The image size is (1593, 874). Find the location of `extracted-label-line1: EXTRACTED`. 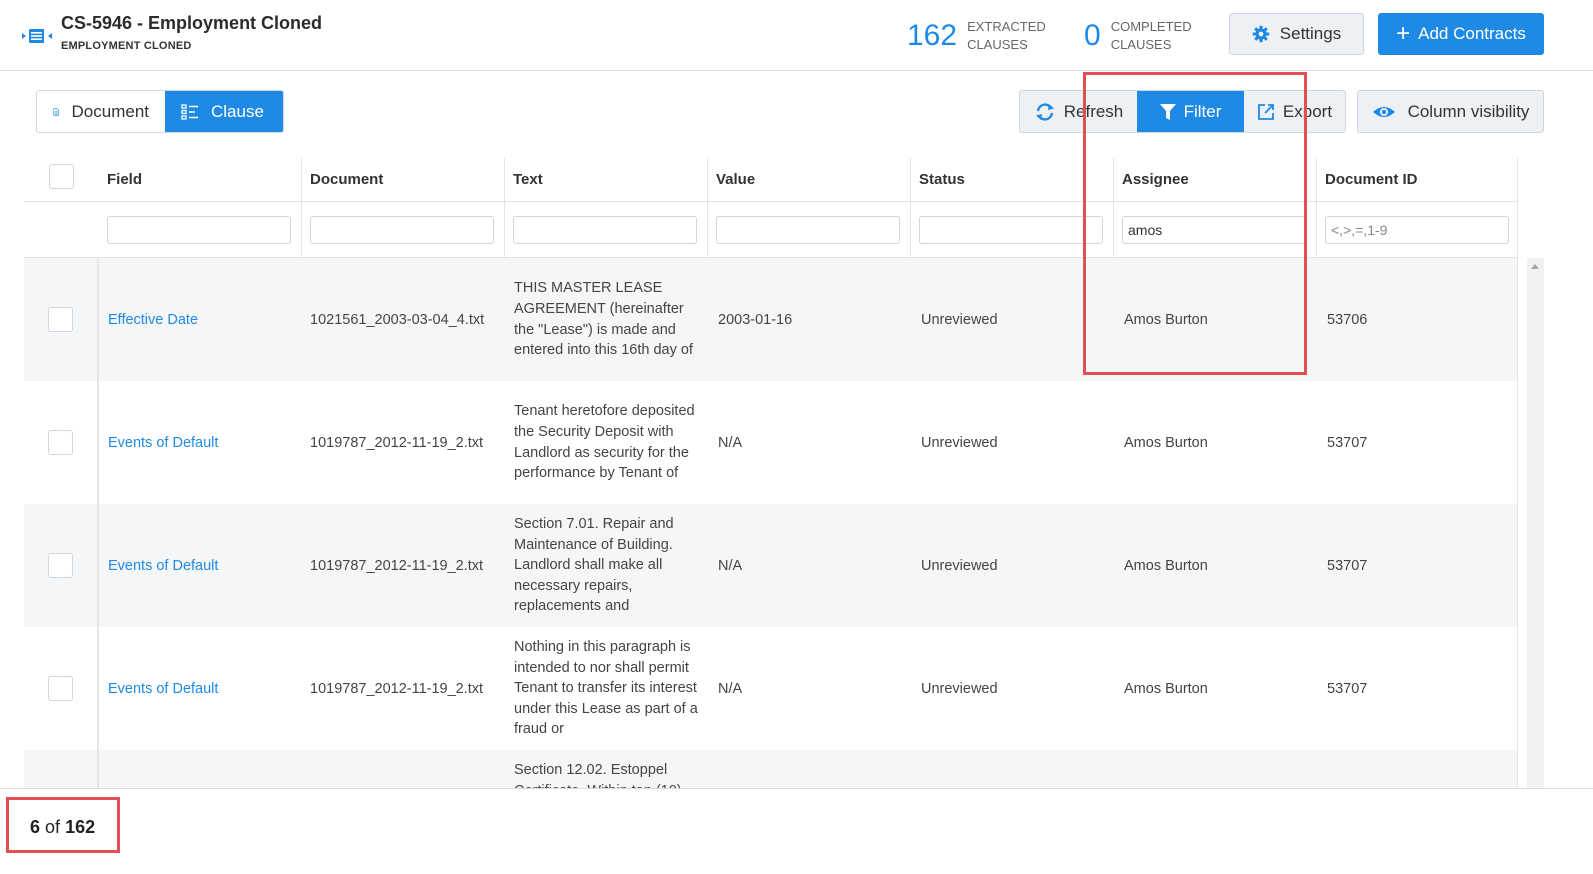

extracted-label-line1: EXTRACTED is located at coordinates (1006, 26).